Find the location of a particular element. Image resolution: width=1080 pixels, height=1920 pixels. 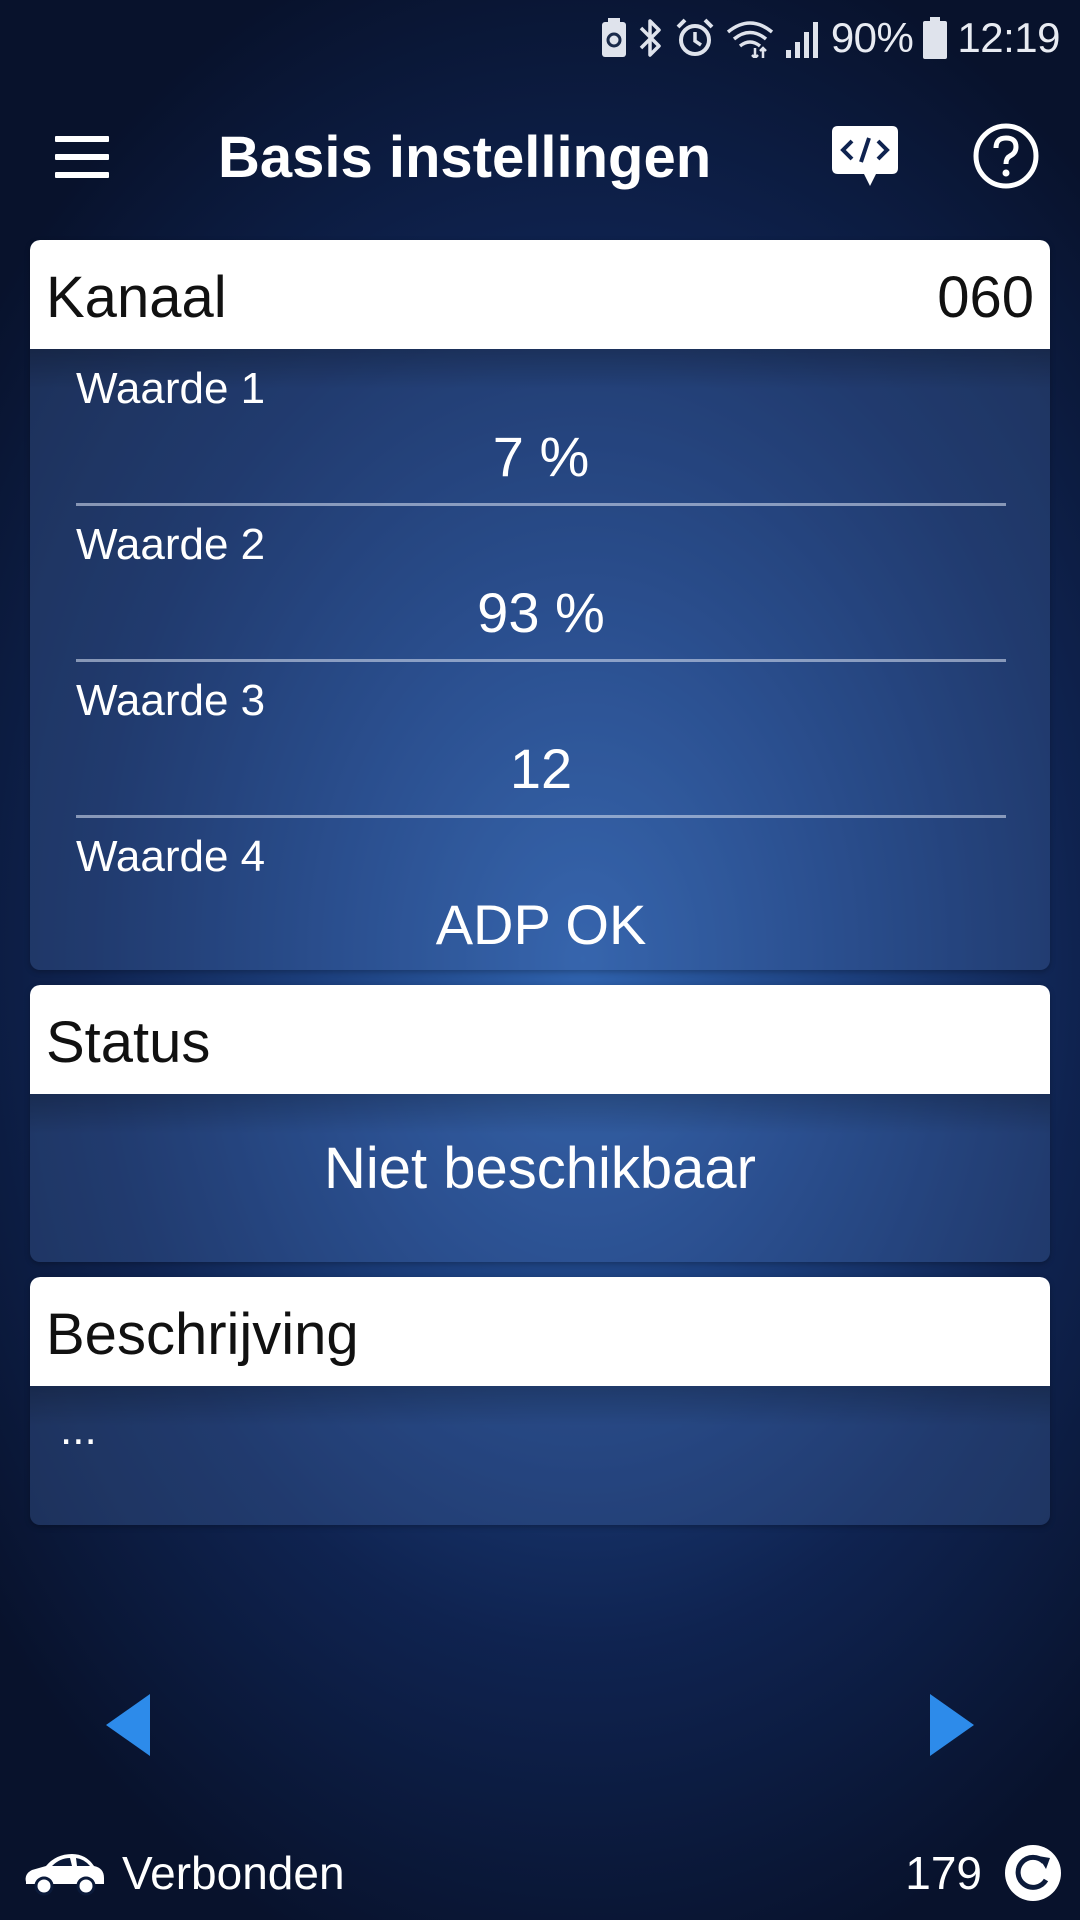

status-icons: 90% 12:19 is located at coordinates (830, 38).